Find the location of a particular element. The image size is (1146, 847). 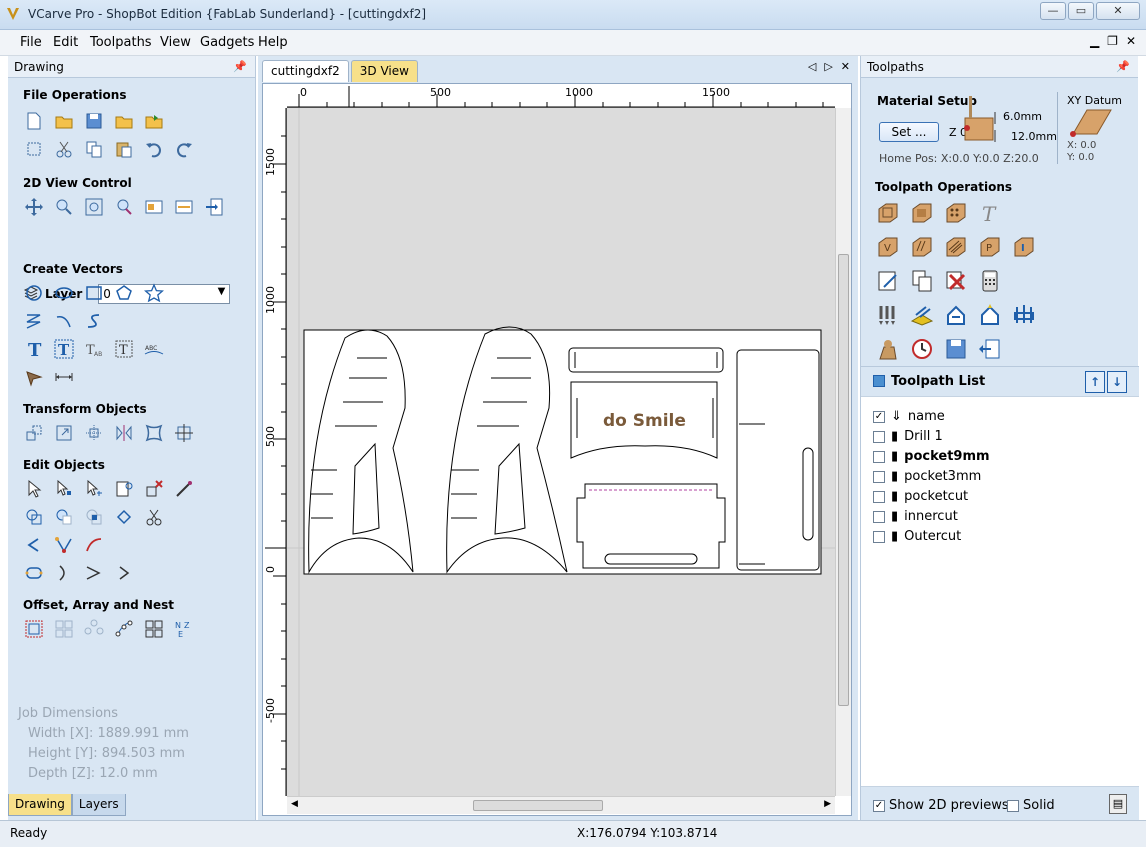

profile-toolpath-icon is located at coordinates (888, 213).